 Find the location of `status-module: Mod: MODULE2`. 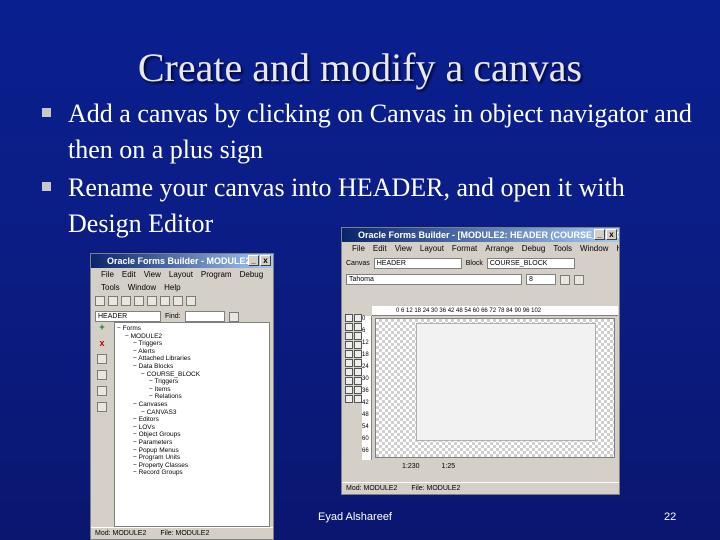

status-module: Mod: MODULE2 is located at coordinates (121, 533).